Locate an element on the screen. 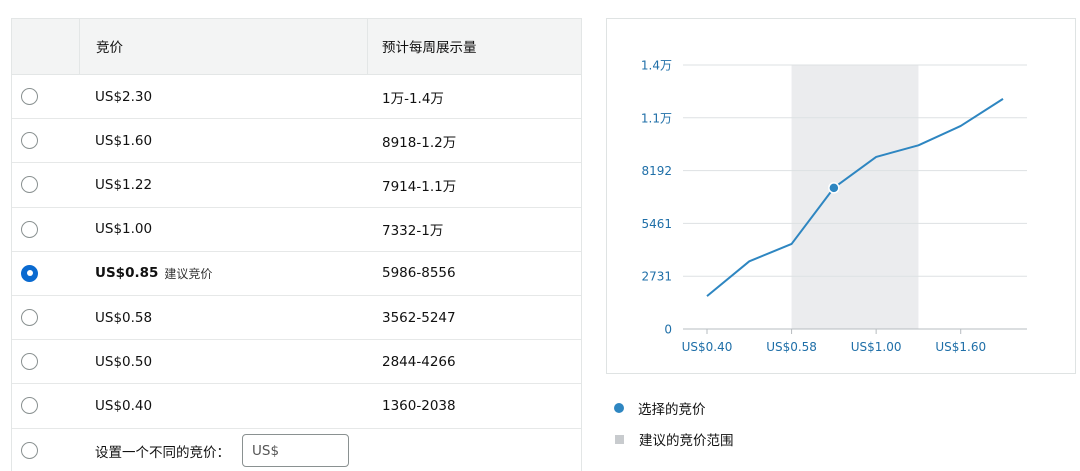 The width and height of the screenshot is (1080, 471). header-bid: 竞价 is located at coordinates (223, 46).